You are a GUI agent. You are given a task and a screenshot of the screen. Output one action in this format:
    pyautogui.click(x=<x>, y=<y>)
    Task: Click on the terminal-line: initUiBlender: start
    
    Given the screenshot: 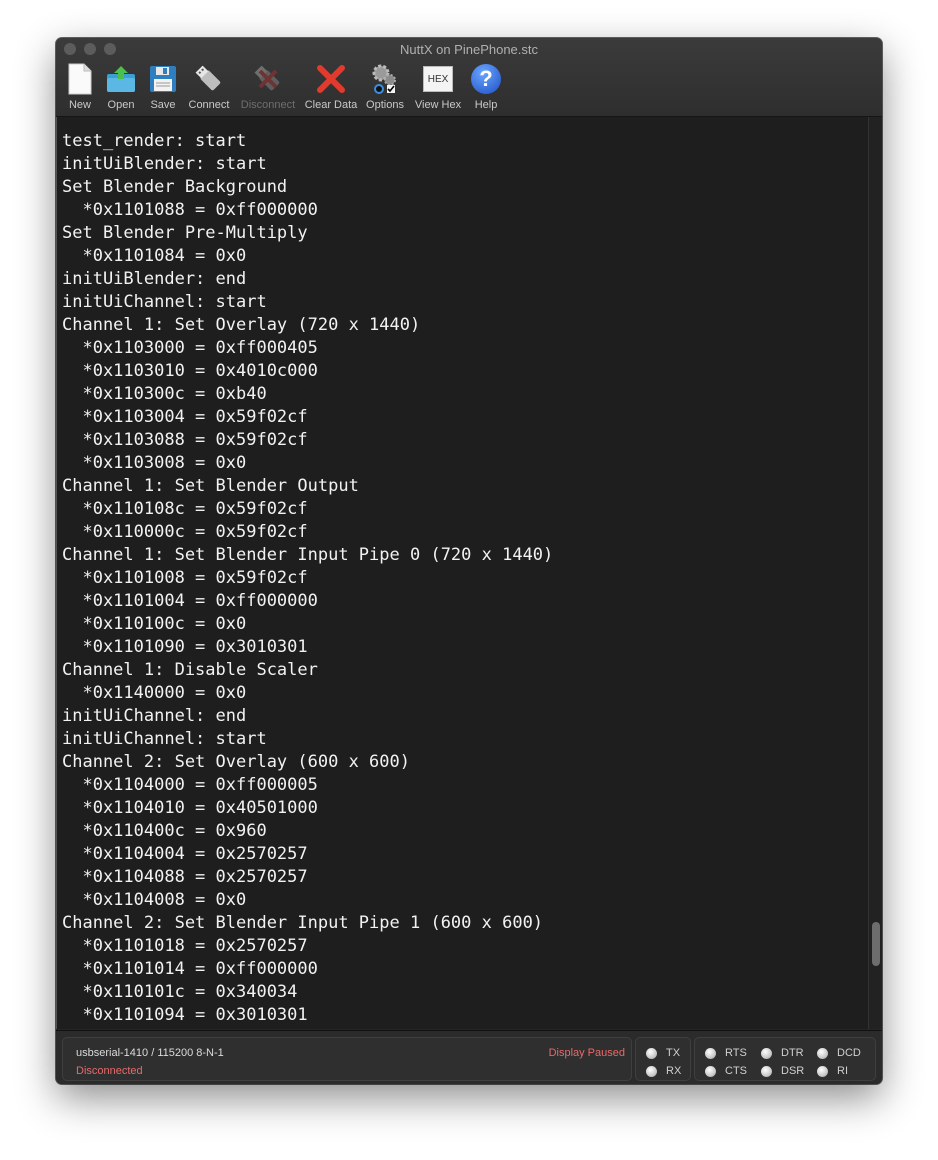 What is the action you would take?
    pyautogui.click(x=164, y=164)
    